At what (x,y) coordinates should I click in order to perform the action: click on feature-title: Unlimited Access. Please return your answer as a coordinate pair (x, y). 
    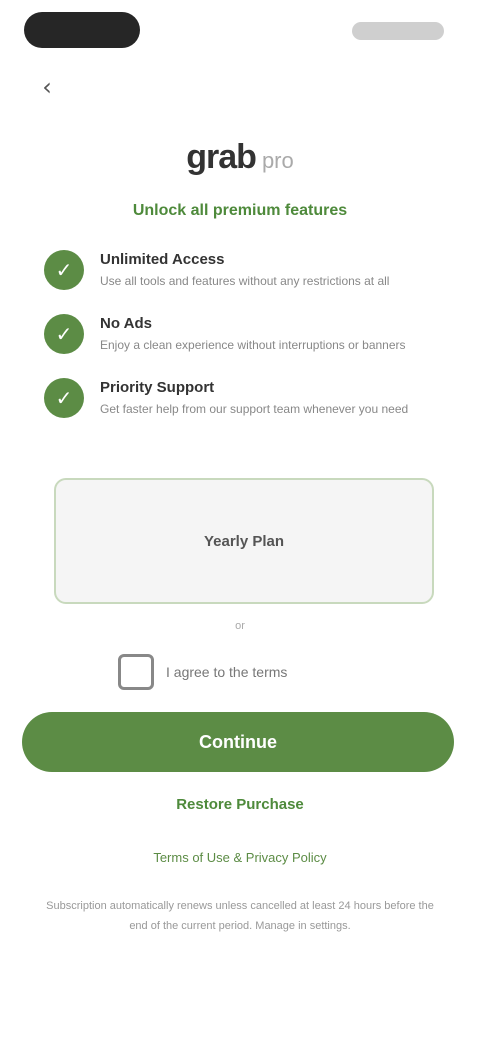
    Looking at the image, I should click on (162, 259).